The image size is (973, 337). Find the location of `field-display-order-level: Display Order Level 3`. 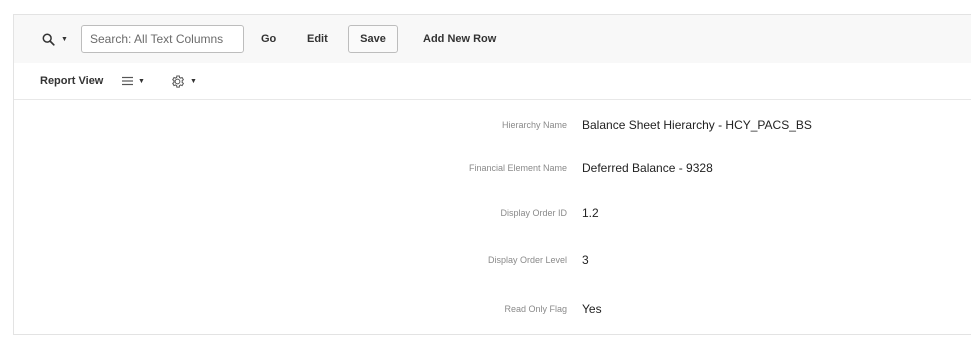

field-display-order-level: Display Order Level 3 is located at coordinates (492, 262).